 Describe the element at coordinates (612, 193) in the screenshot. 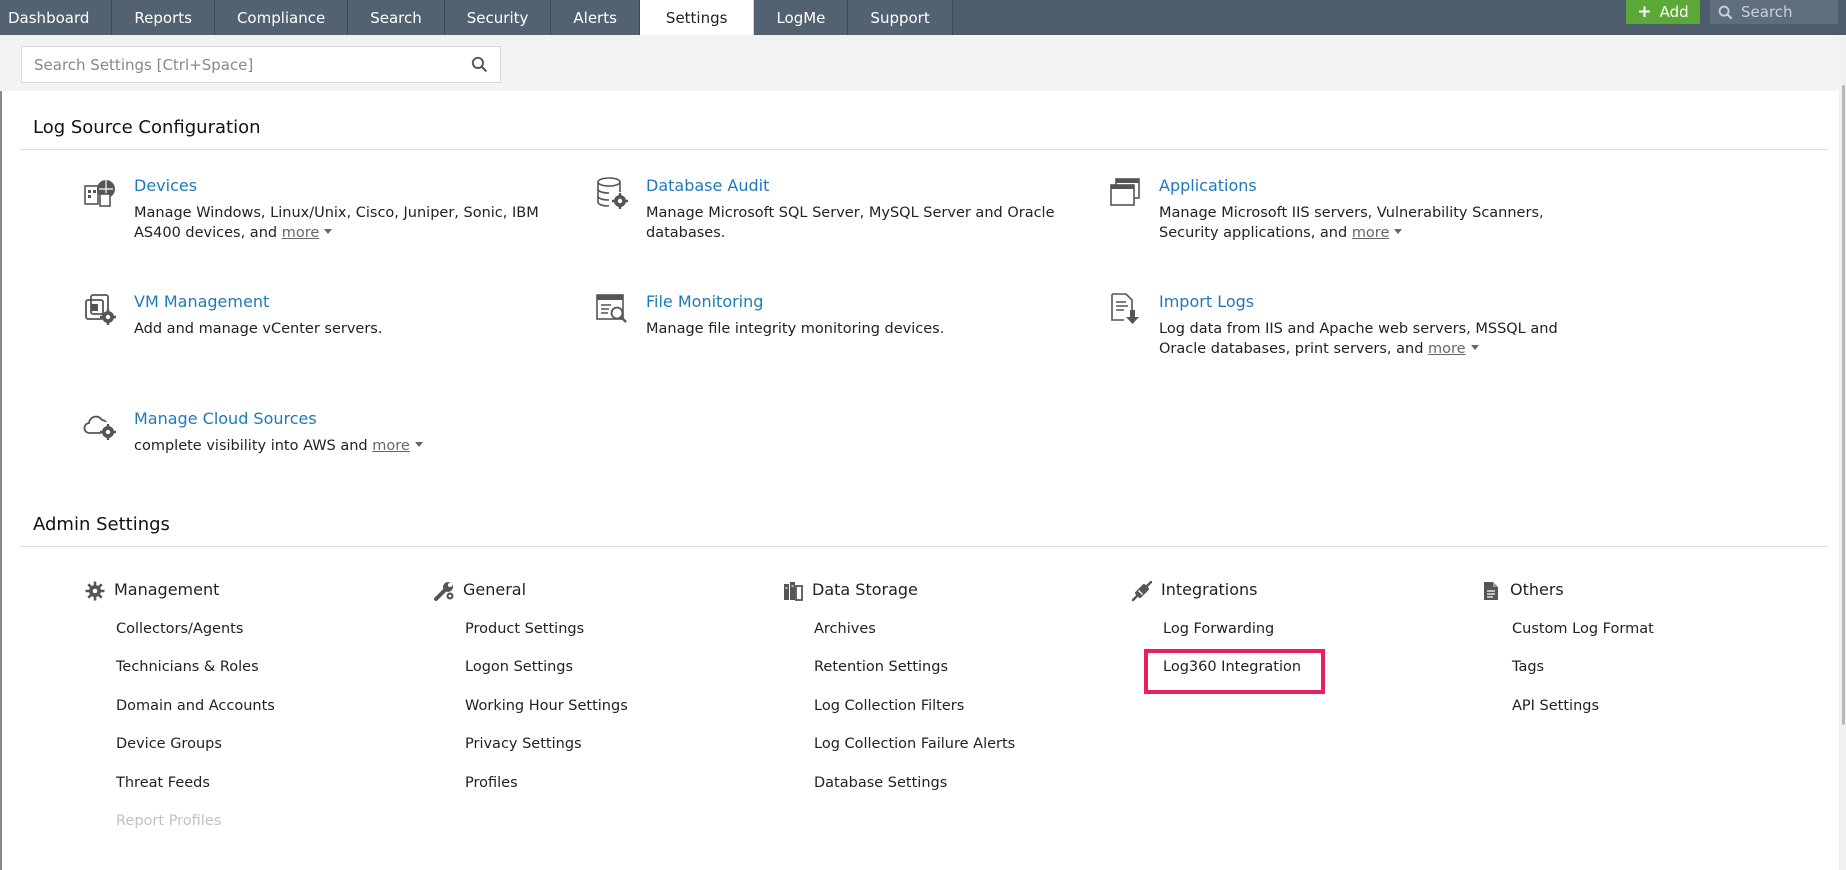

I see `database-audit-icon` at that location.